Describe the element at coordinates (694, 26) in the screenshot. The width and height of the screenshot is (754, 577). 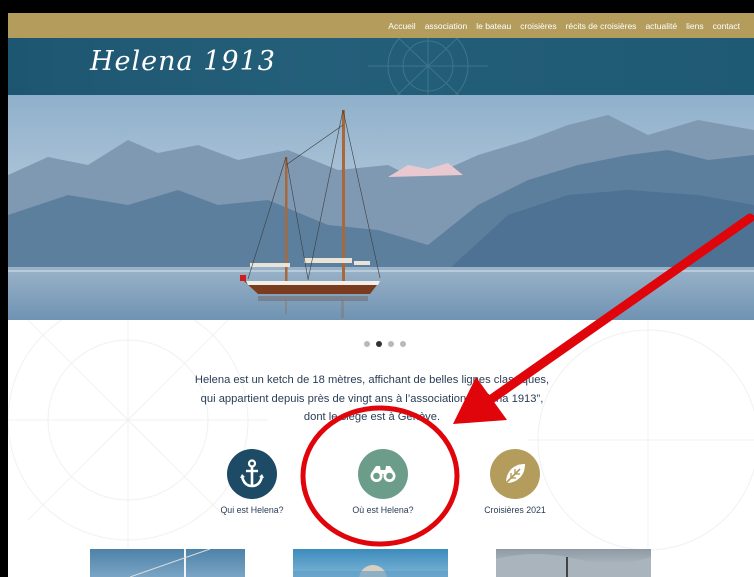
I see `nav-item-liens: liens` at that location.